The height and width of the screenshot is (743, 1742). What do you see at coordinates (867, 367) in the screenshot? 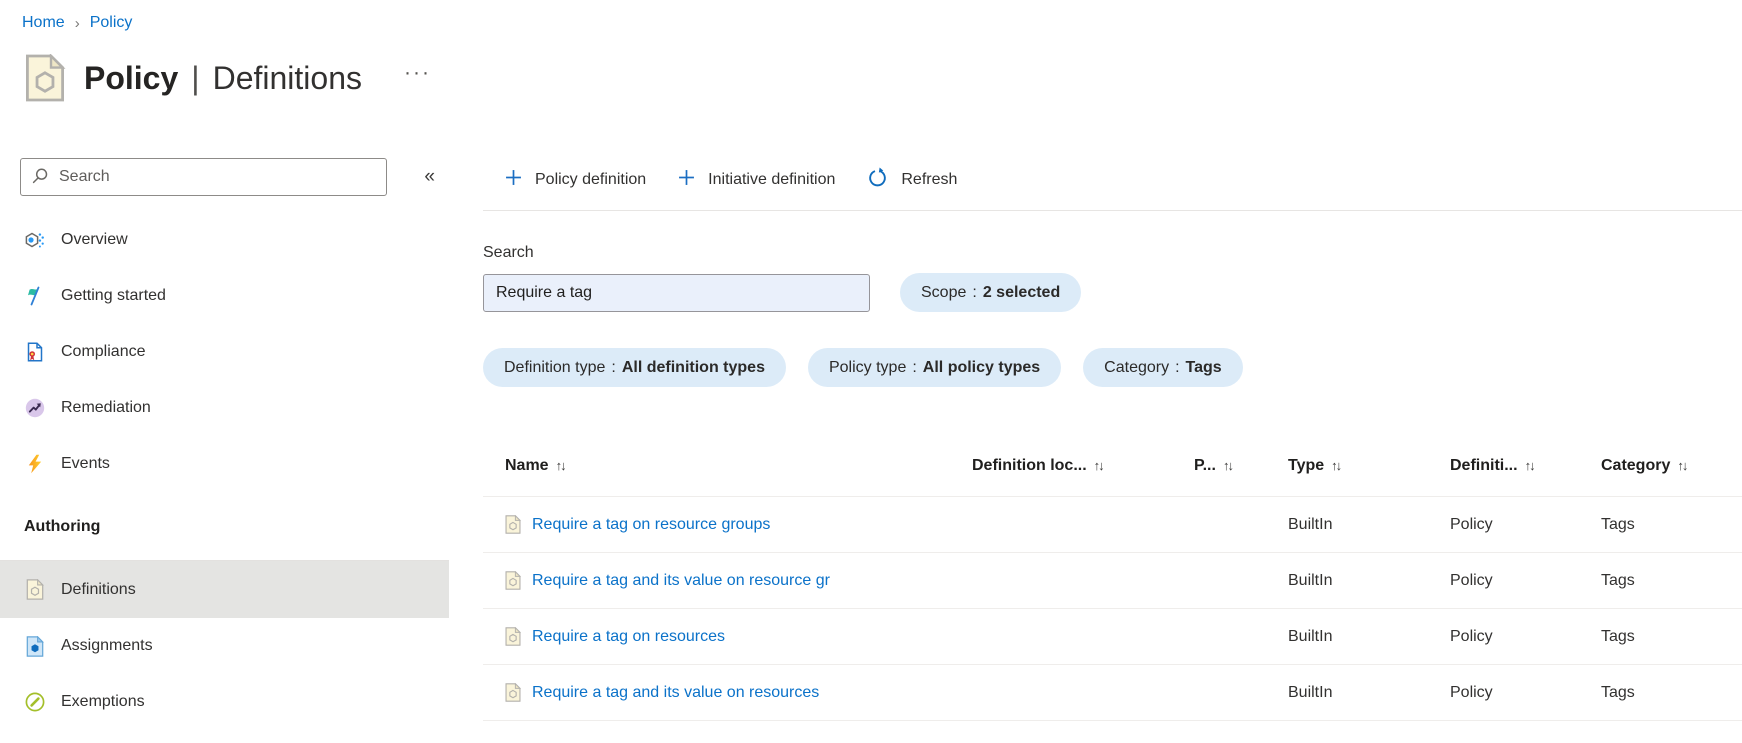
I see `pill-label: Policy type` at bounding box center [867, 367].